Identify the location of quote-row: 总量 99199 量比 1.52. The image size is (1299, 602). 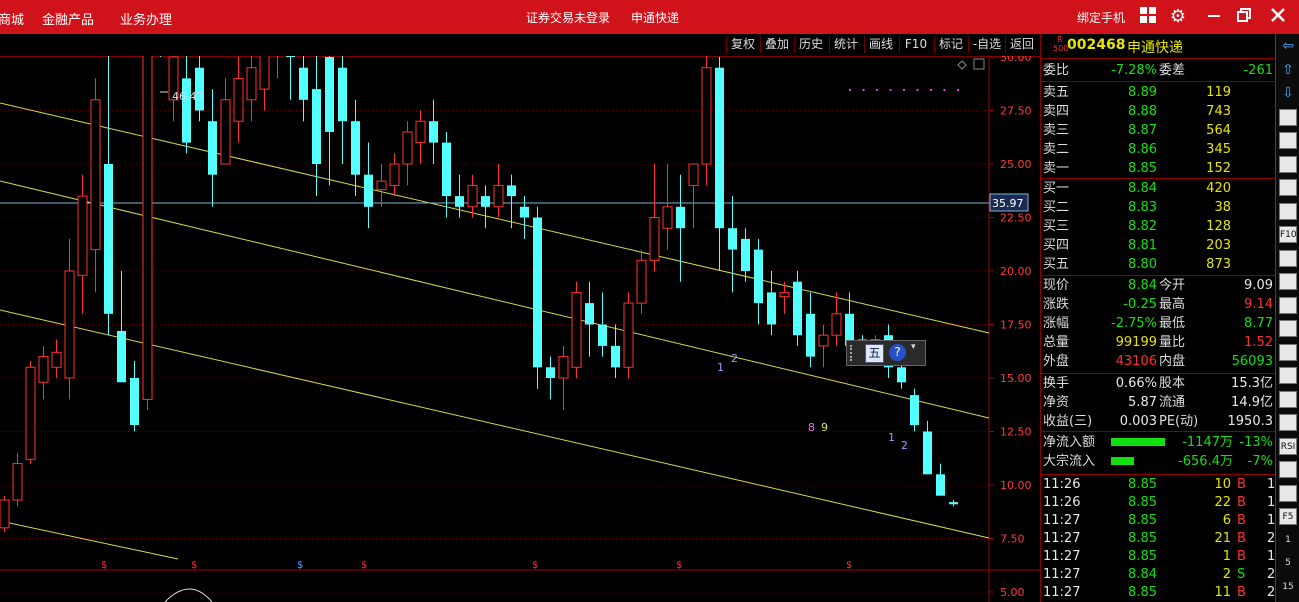
(1158, 342).